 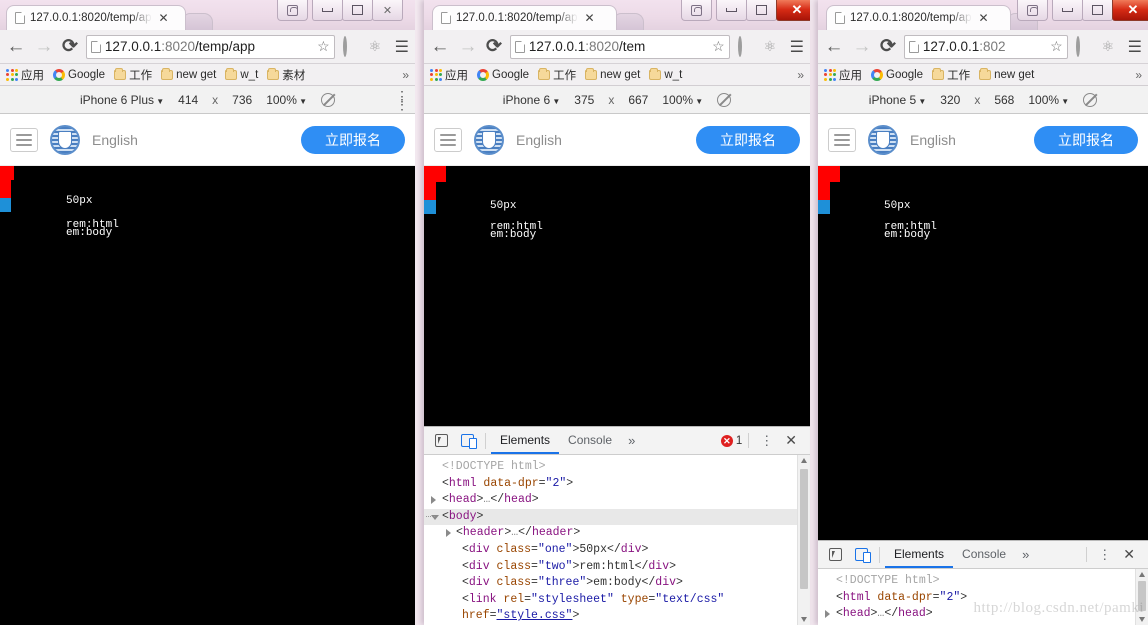 What do you see at coordinates (620, 567) in the screenshot?
I see `dom-line-div-two: <div class="two">rem:html</div>` at bounding box center [620, 567].